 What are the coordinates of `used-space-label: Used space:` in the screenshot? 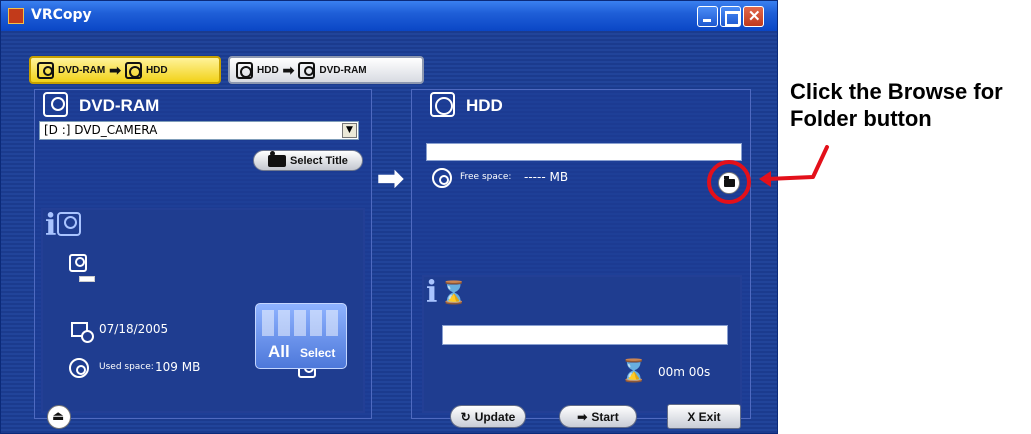 It's located at (126, 367).